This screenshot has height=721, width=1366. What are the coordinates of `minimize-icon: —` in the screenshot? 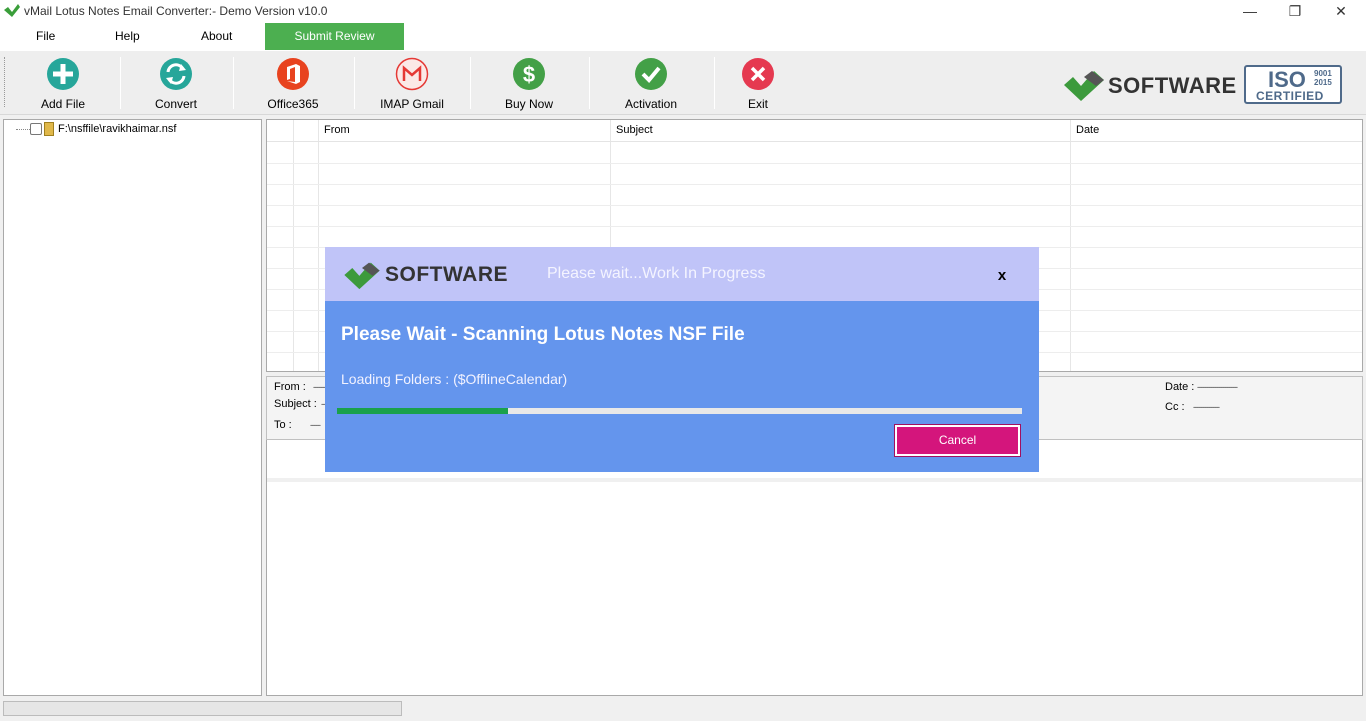 It's located at (1250, 11).